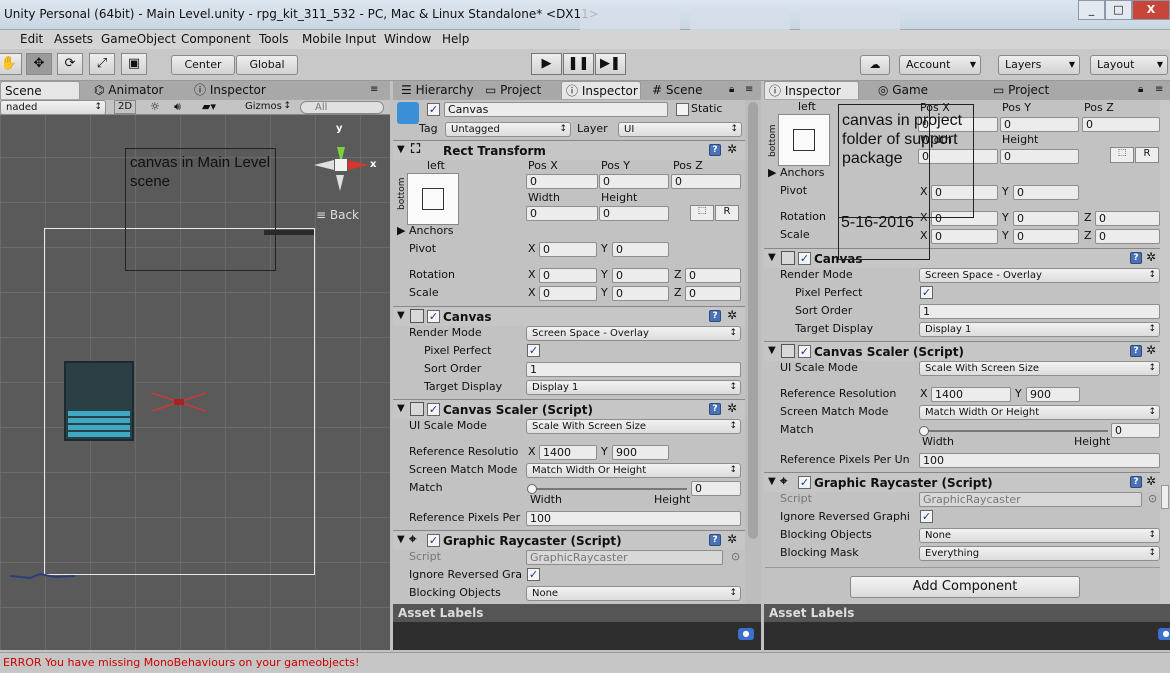 The height and width of the screenshot is (673, 1170). I want to click on pivot-center-button: Center, so click(203, 65).